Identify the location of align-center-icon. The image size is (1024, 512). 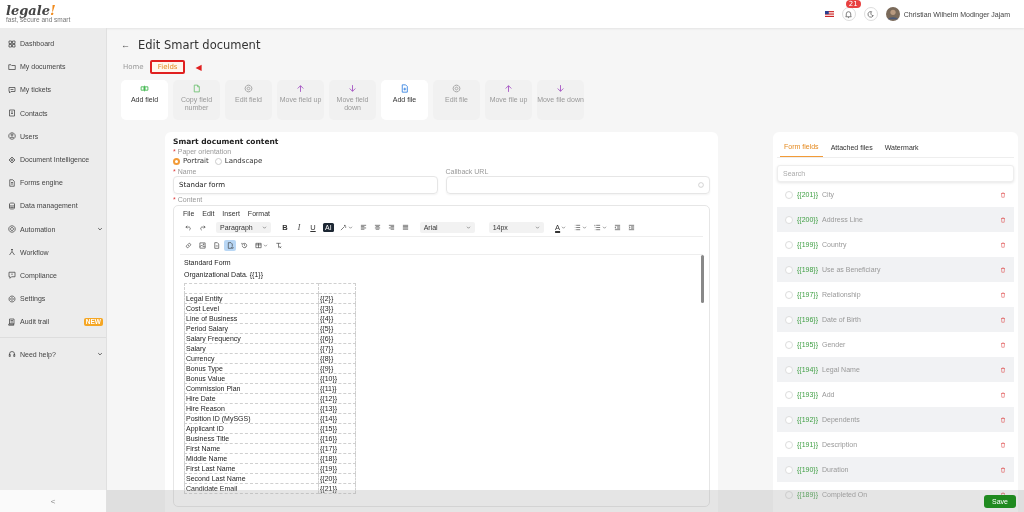
(378, 227).